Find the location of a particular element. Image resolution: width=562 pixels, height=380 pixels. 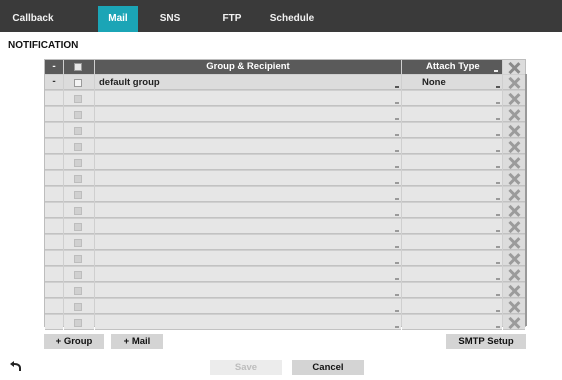

table-row: - default group None is located at coordinates (285, 83).